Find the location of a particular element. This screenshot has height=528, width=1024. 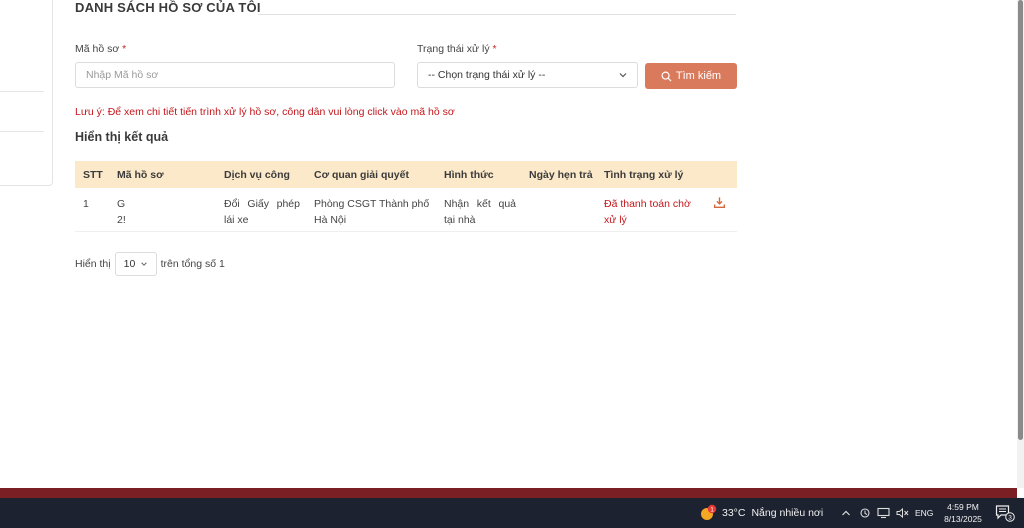

pager-total: trên tổng số 1 is located at coordinates (192, 264).